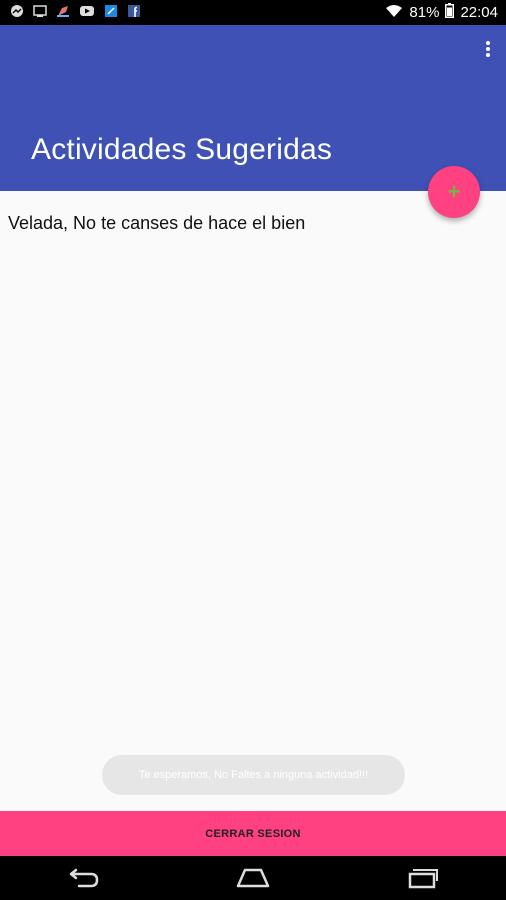 The width and height of the screenshot is (506, 900). Describe the element at coordinates (394, 13) in the screenshot. I see `wifi-icon` at that location.